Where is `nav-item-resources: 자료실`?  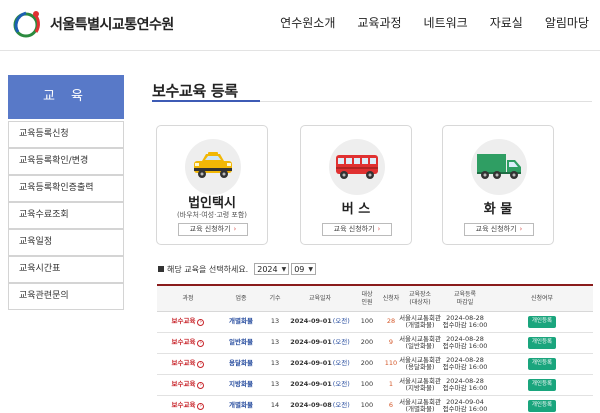 nav-item-resources: 자료실 is located at coordinates (506, 23).